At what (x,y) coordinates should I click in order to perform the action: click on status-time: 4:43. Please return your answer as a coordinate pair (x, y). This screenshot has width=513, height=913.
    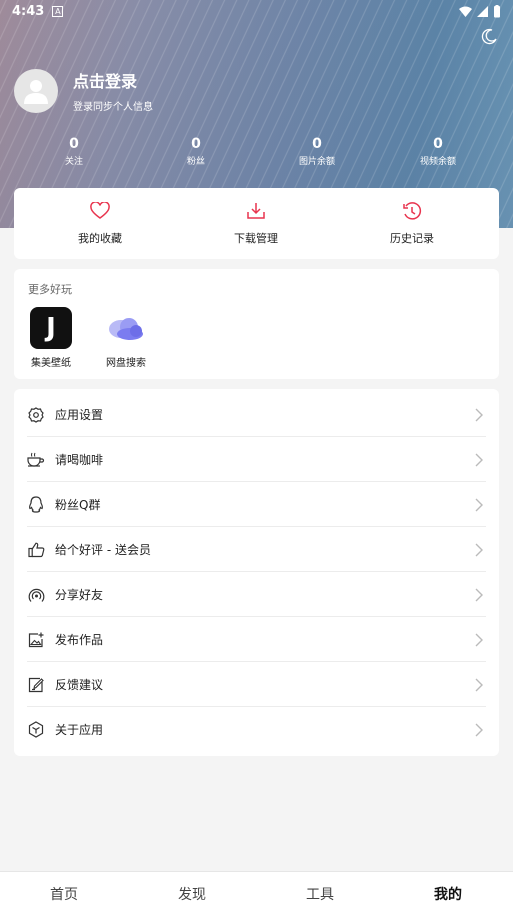
    Looking at the image, I should click on (28, 11).